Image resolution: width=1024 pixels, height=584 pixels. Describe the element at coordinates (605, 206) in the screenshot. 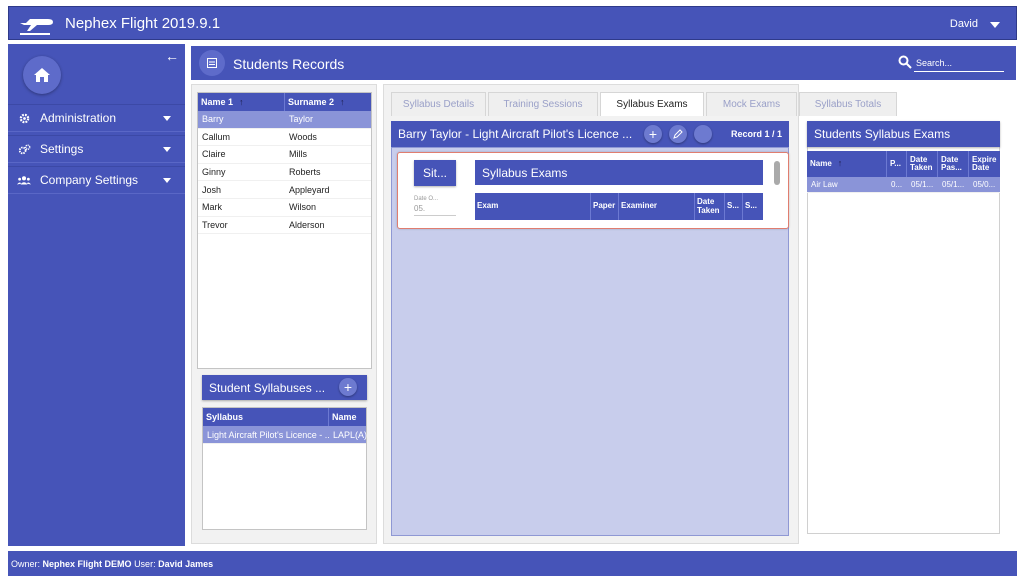

I see `column-header-paper: Paper` at that location.